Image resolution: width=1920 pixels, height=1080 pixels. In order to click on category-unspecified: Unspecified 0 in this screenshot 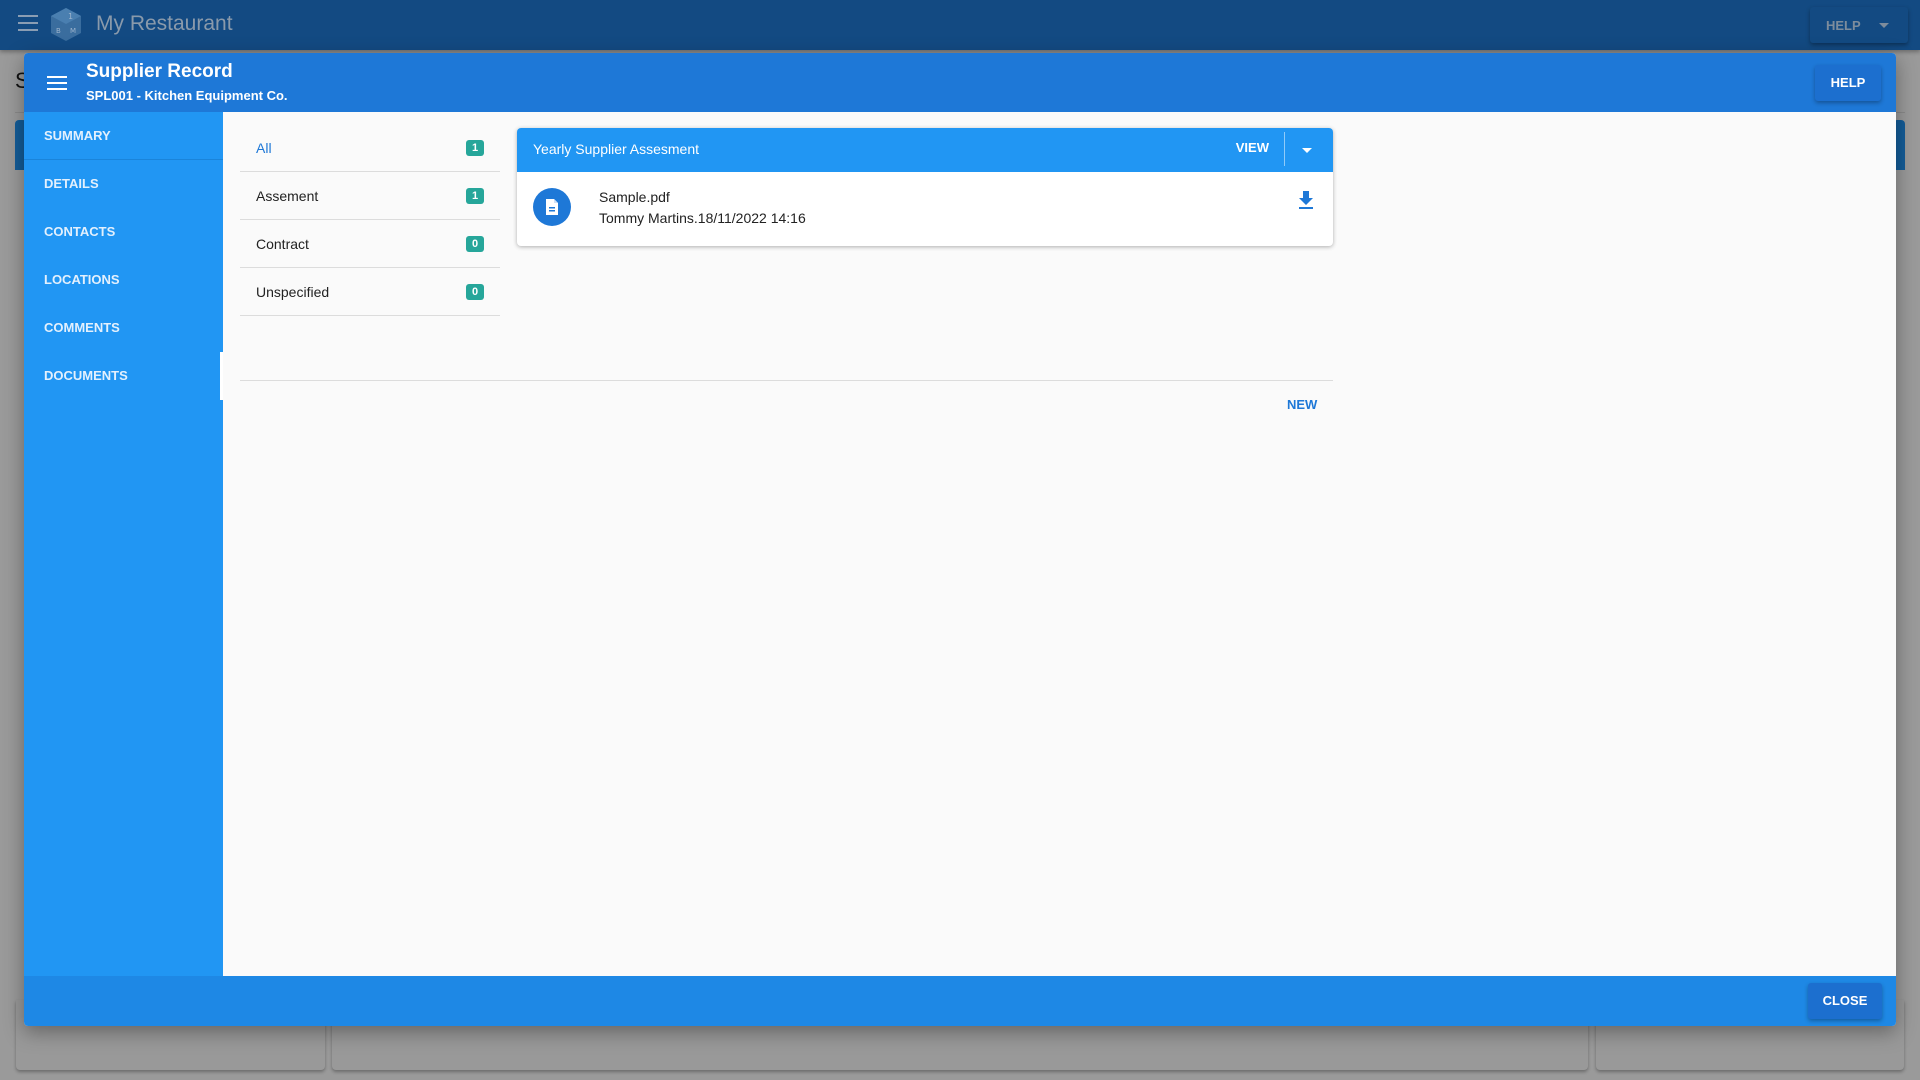, I will do `click(370, 292)`.